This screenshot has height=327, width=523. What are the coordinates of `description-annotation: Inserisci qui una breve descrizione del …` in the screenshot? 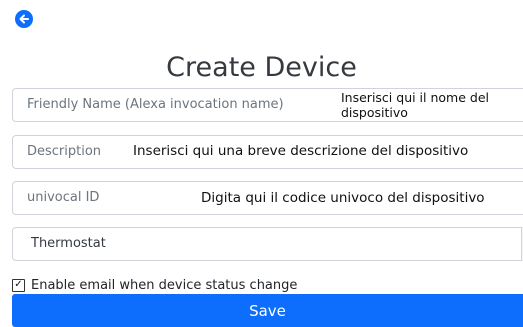 It's located at (301, 151).